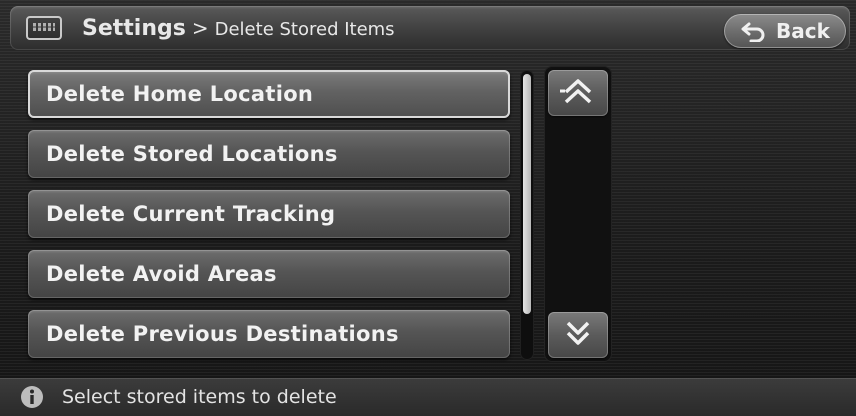 This screenshot has height=416, width=856. I want to click on scrollbar, so click(527, 215).